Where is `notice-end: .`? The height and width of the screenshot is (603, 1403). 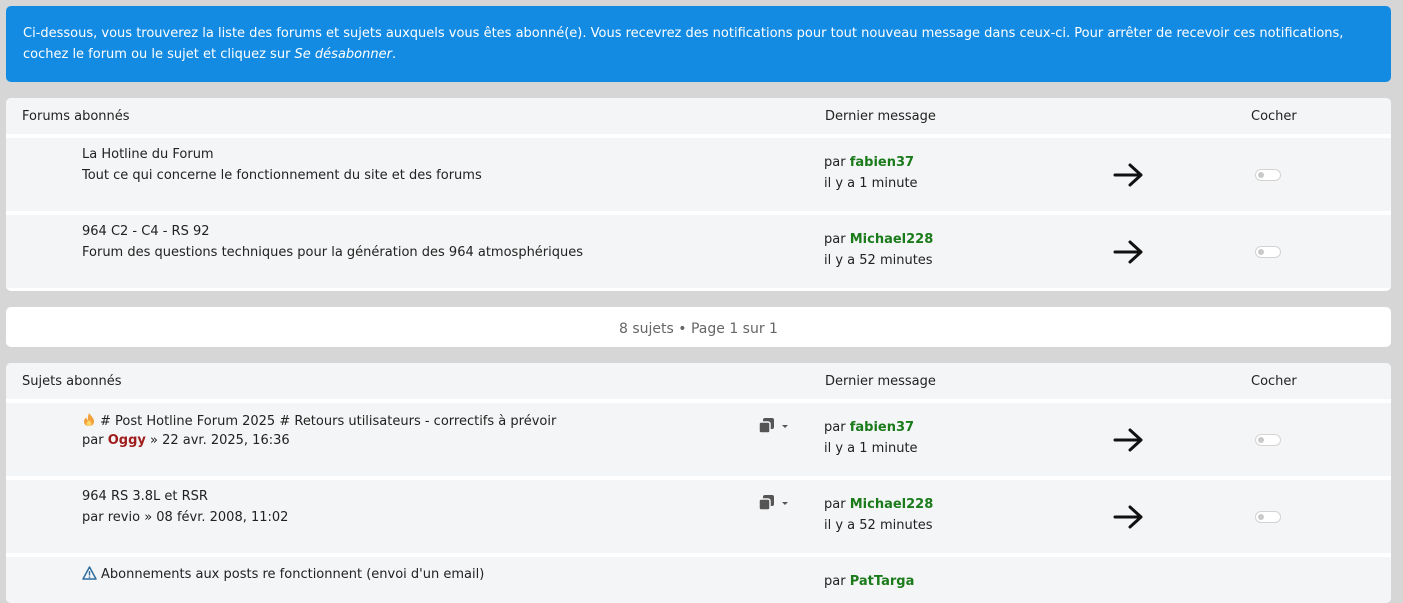
notice-end: . is located at coordinates (394, 54).